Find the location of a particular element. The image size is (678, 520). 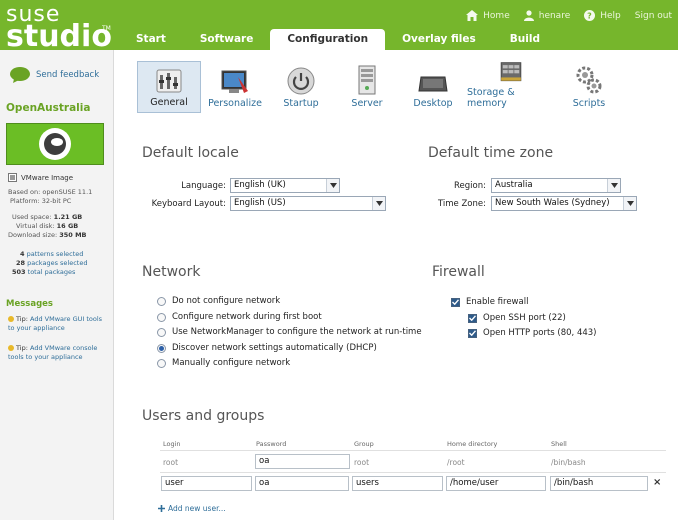

home-link: Home is located at coordinates (488, 15).